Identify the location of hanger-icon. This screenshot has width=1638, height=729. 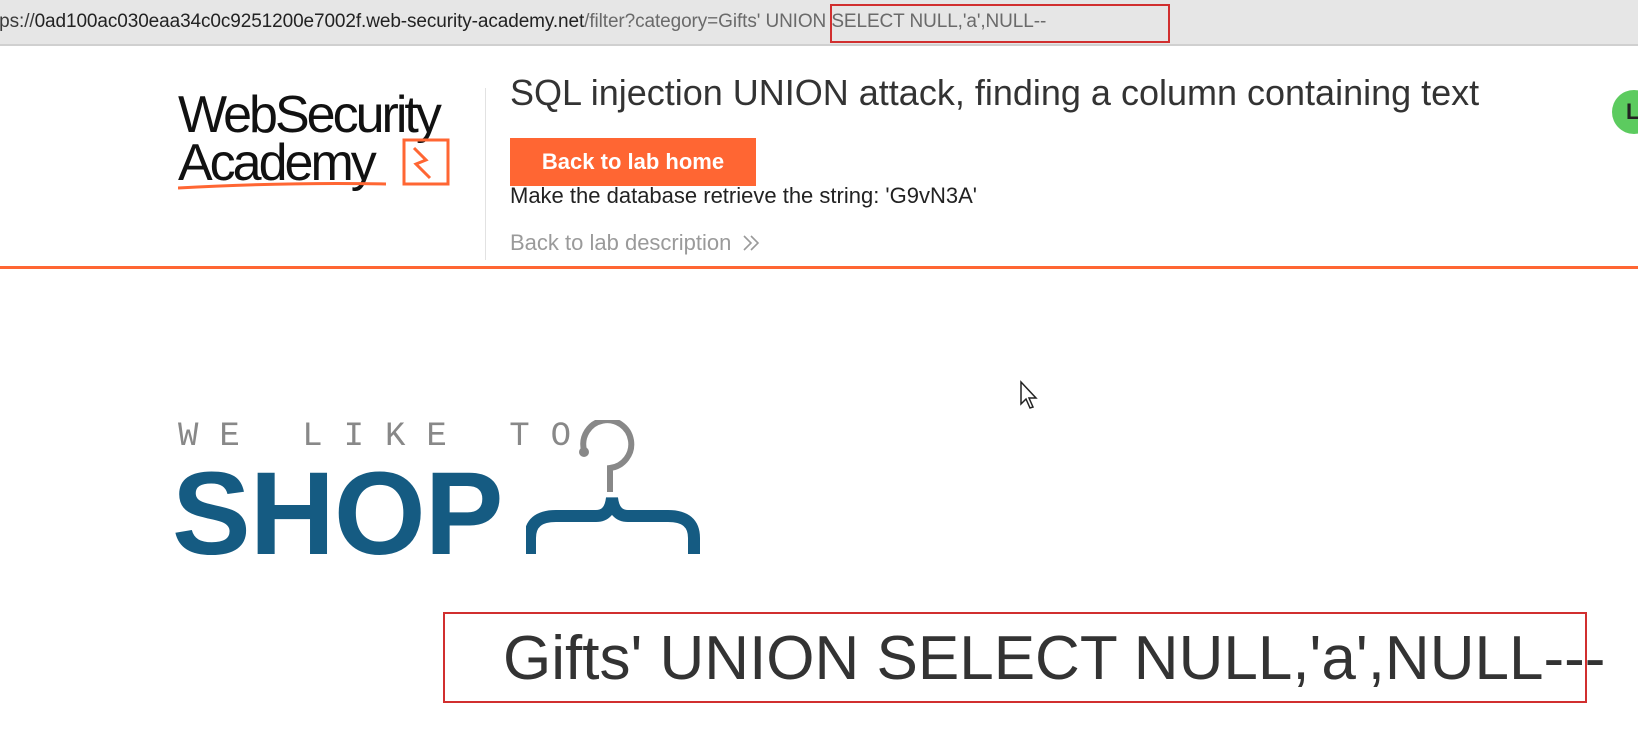
(613, 487).